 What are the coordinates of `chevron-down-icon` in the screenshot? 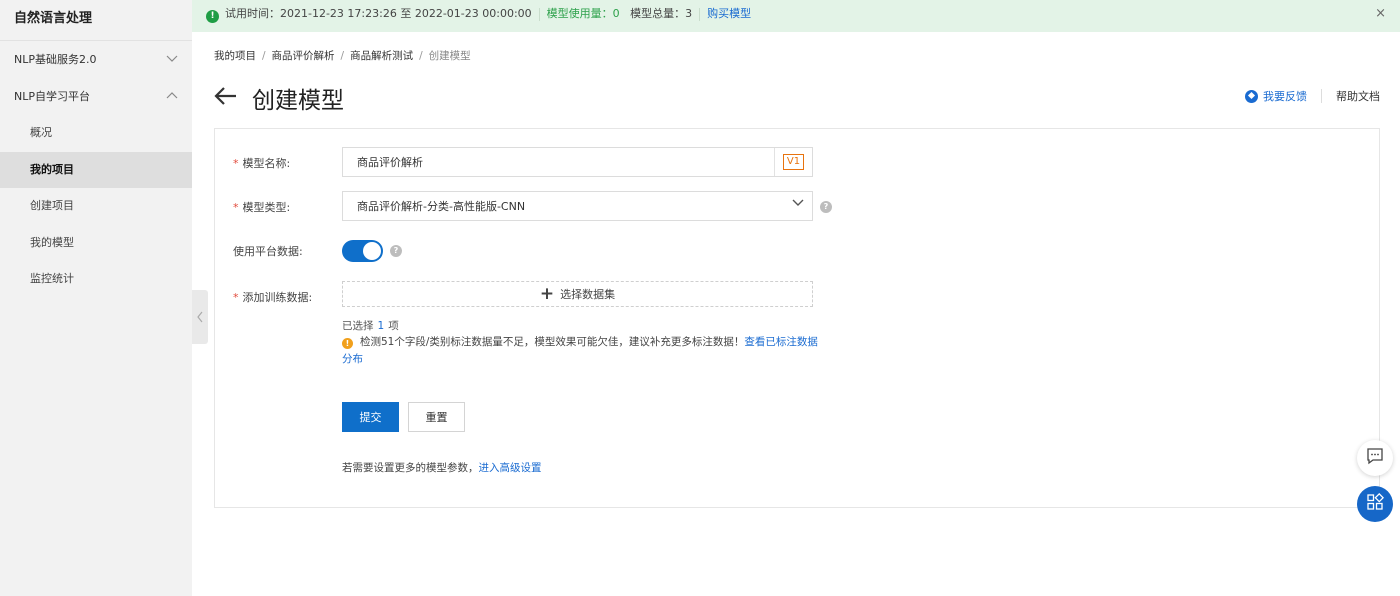 It's located at (798, 203).